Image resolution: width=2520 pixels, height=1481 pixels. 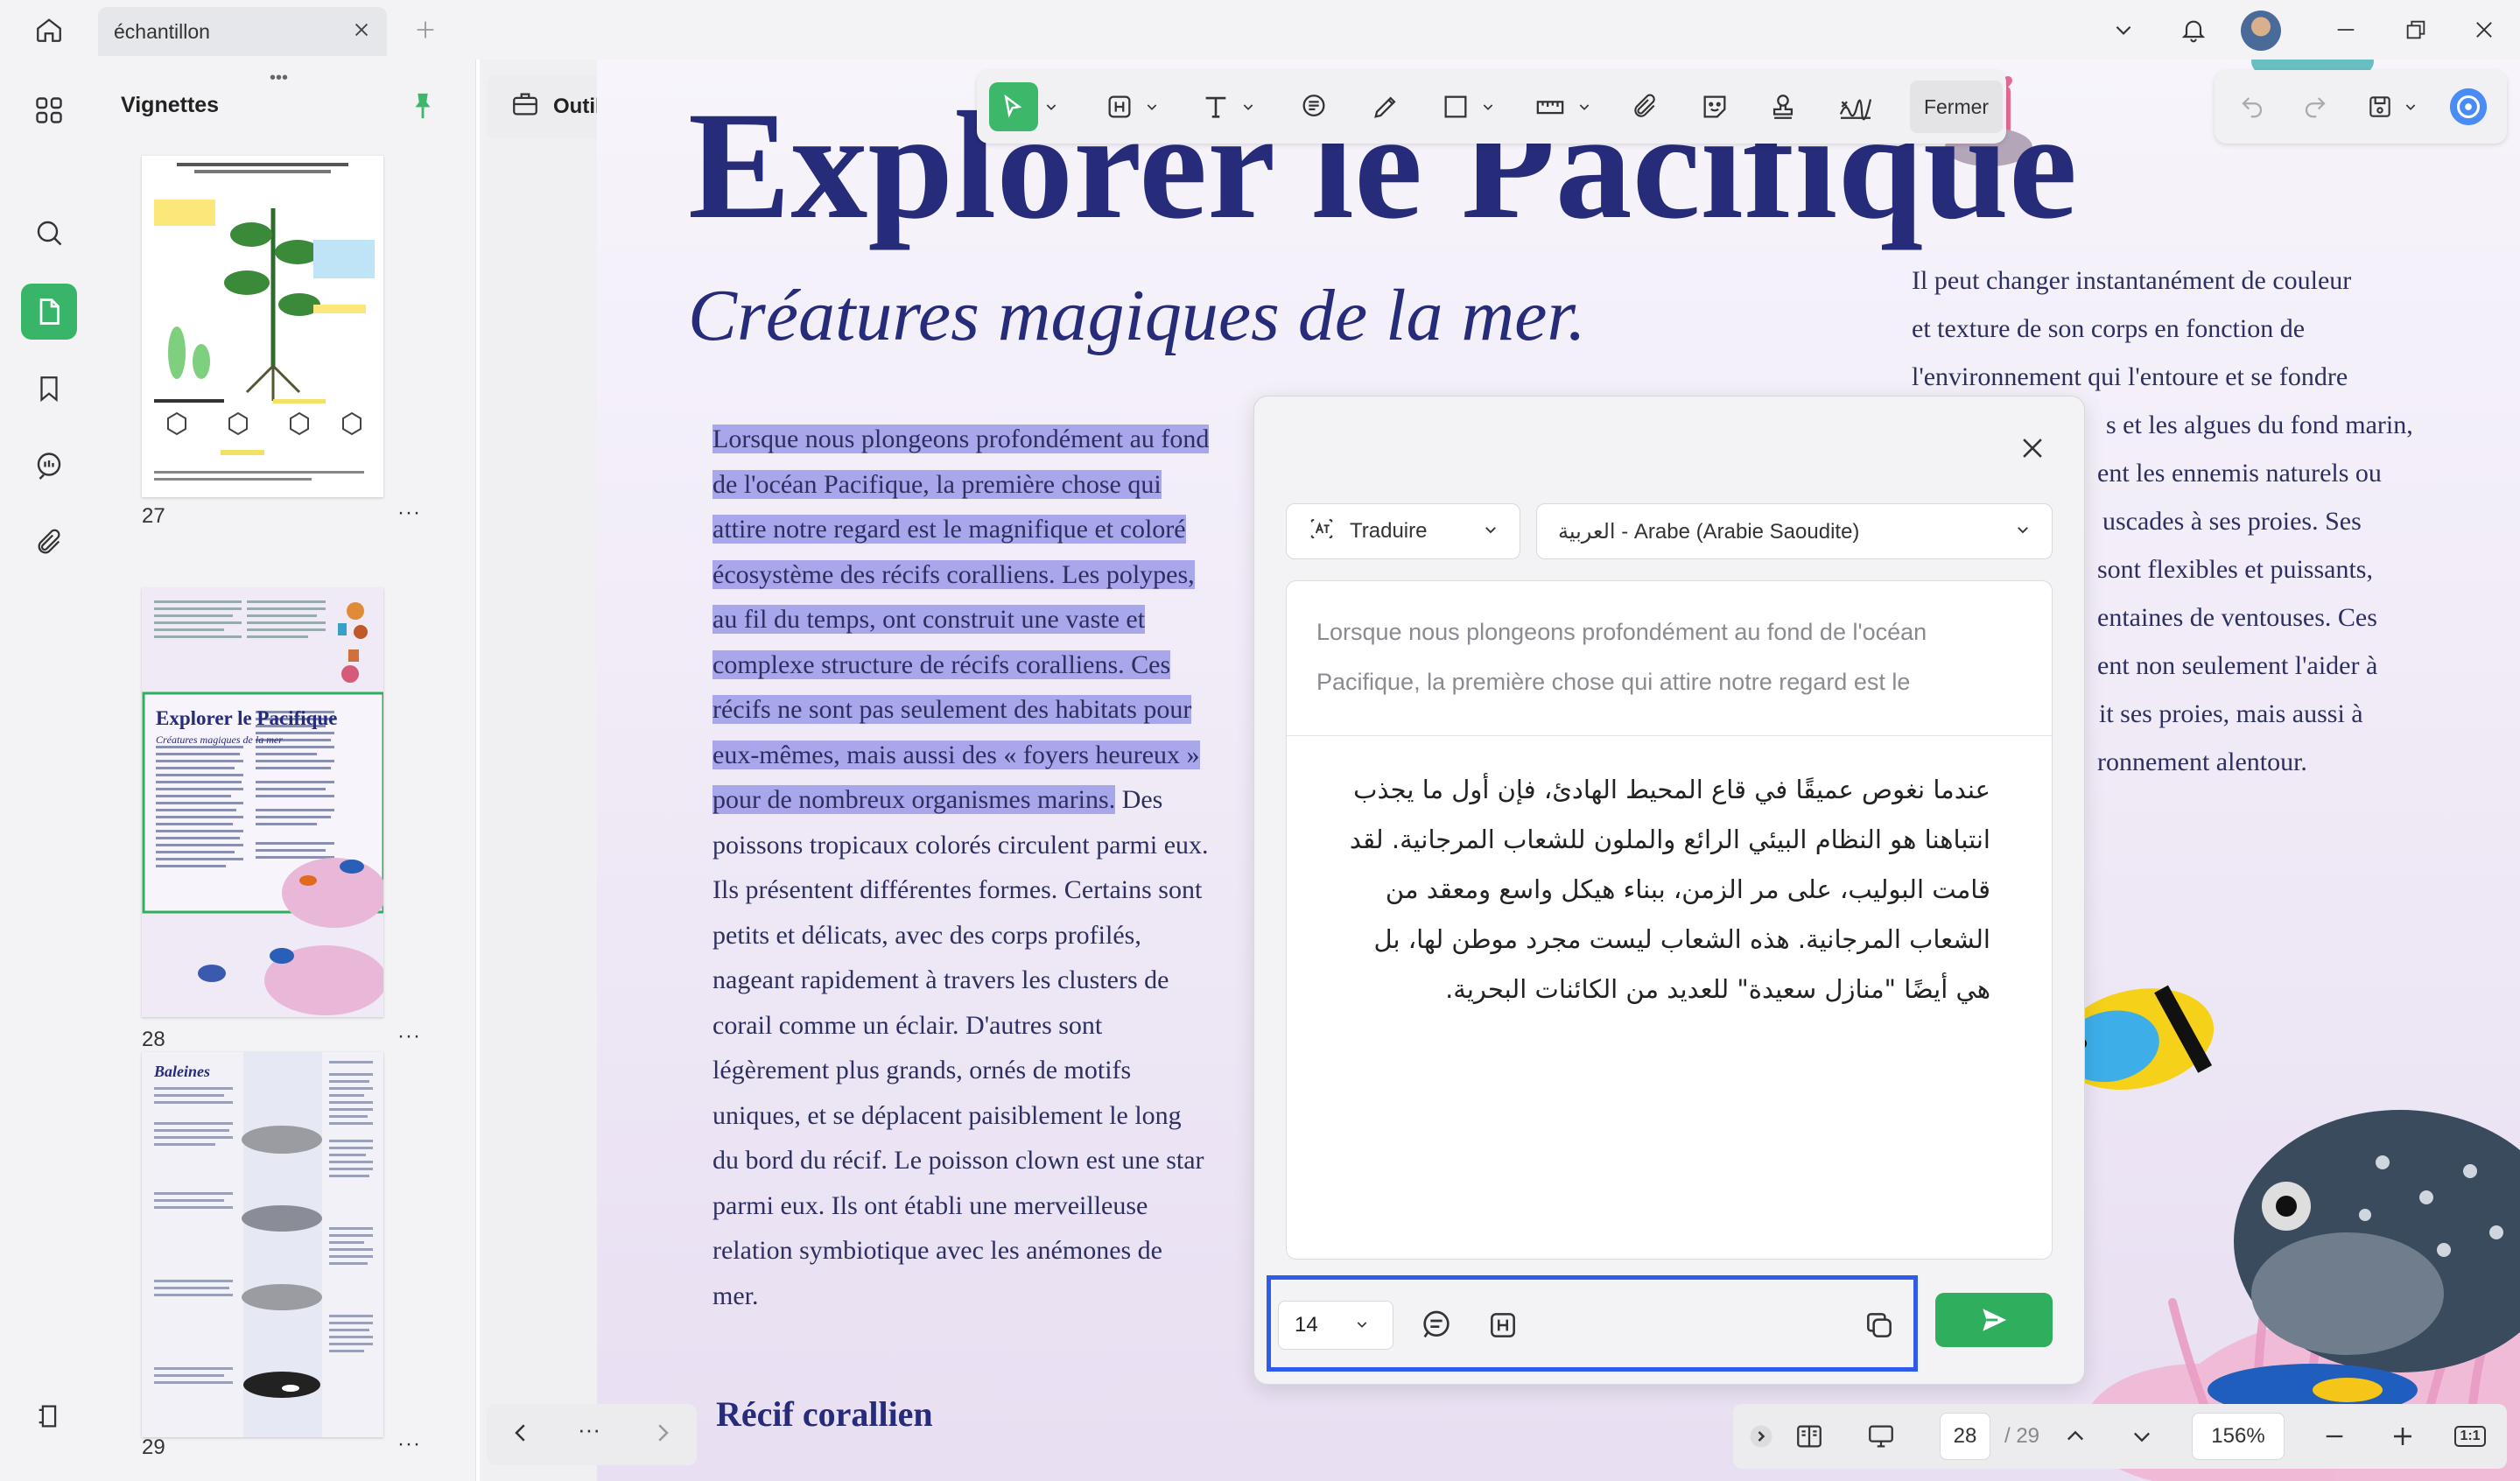 What do you see at coordinates (2468, 106) in the screenshot?
I see `ai-assistant-icon` at bounding box center [2468, 106].